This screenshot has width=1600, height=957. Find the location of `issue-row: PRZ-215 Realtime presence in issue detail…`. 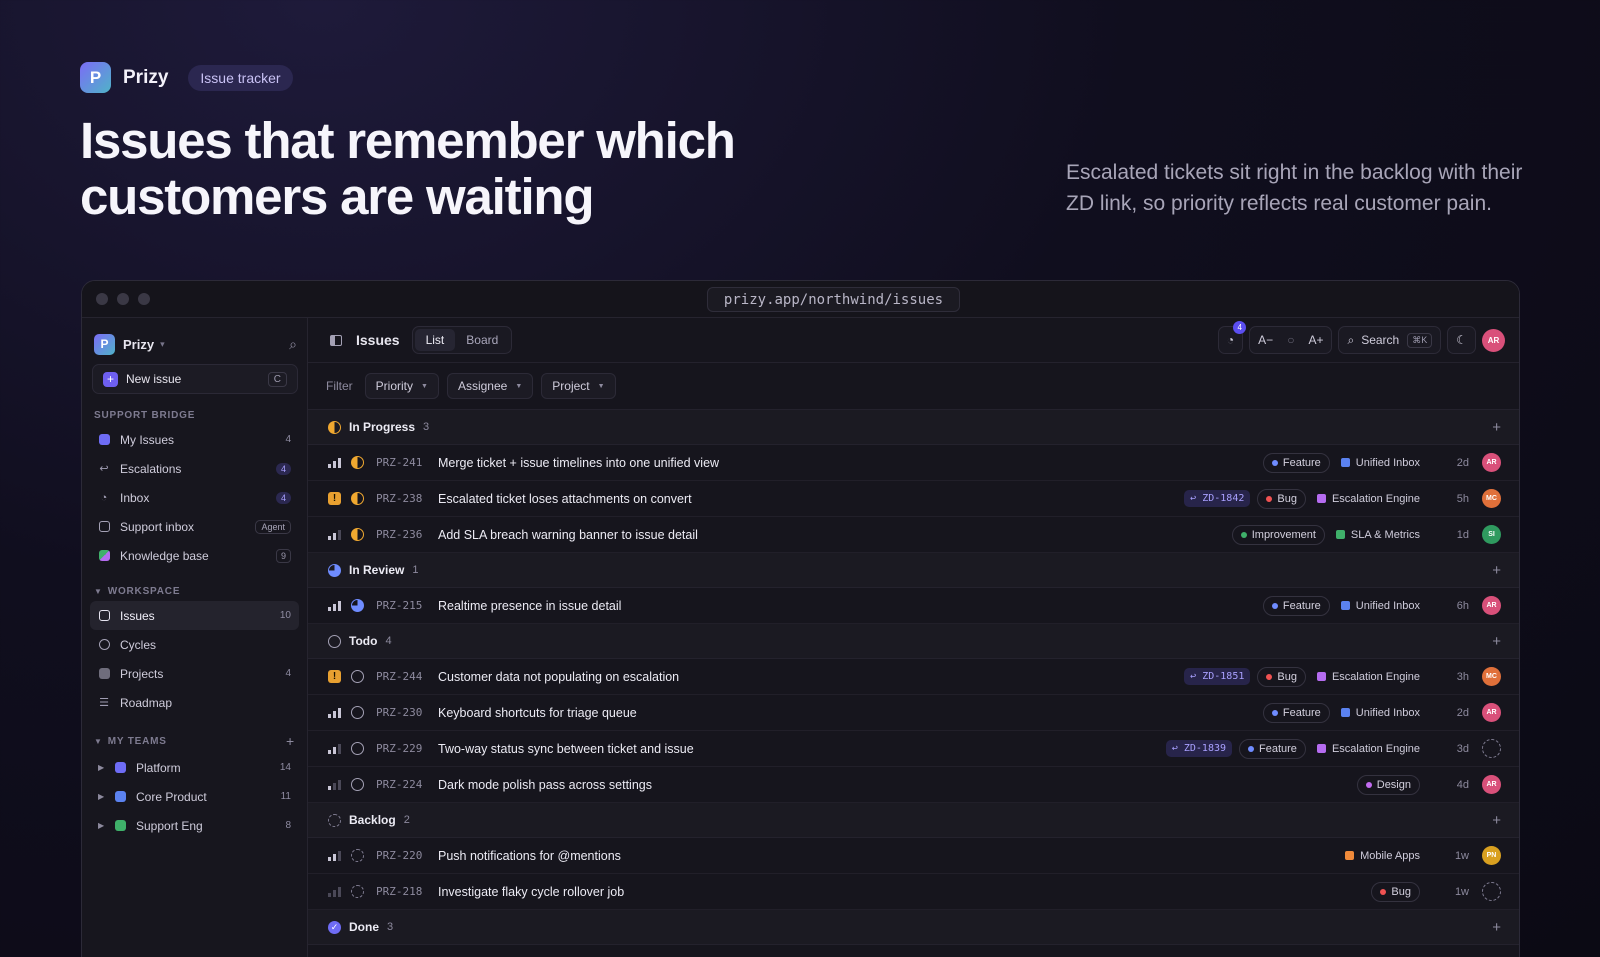

issue-row: PRZ-215 Realtime presence in issue detail… is located at coordinates (913, 606).